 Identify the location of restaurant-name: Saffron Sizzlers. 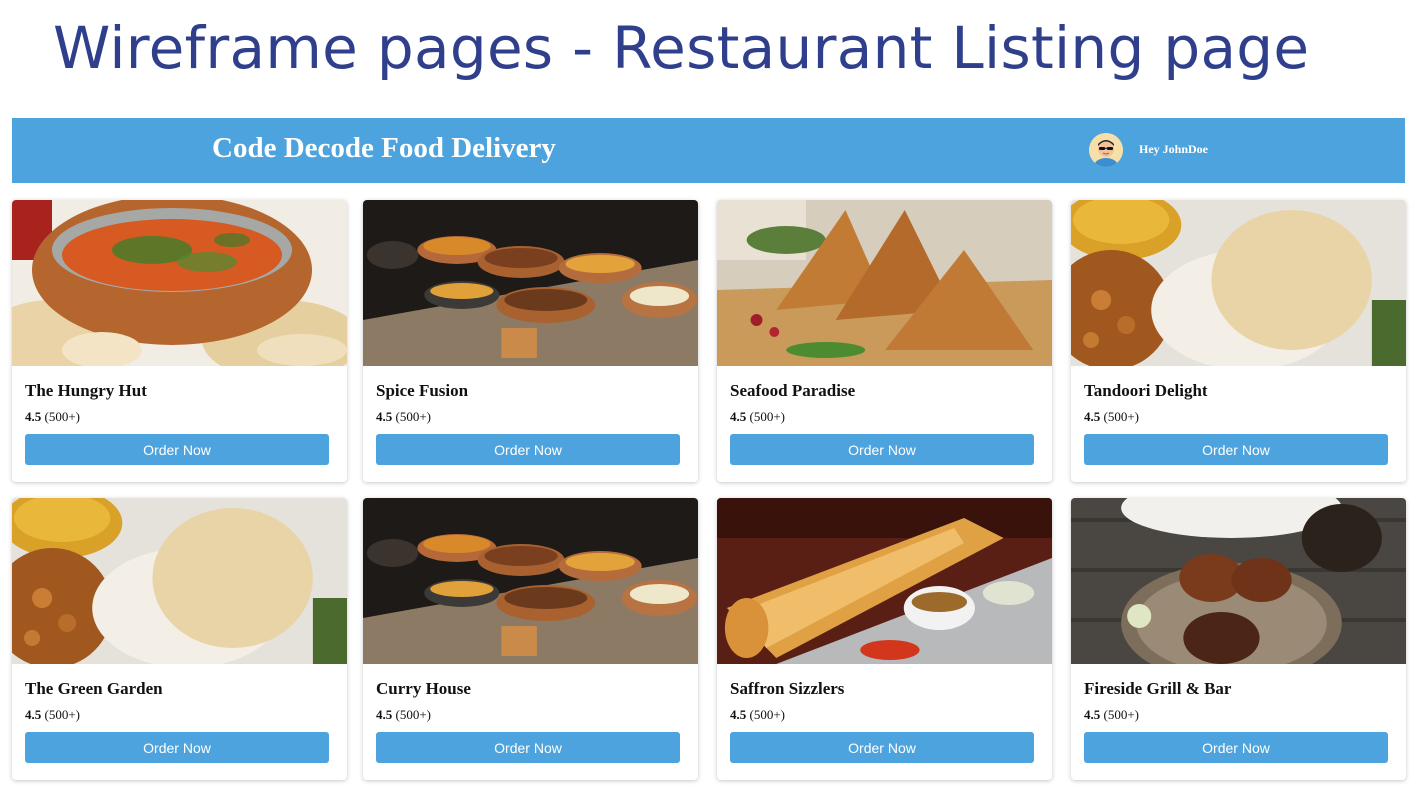
(787, 689).